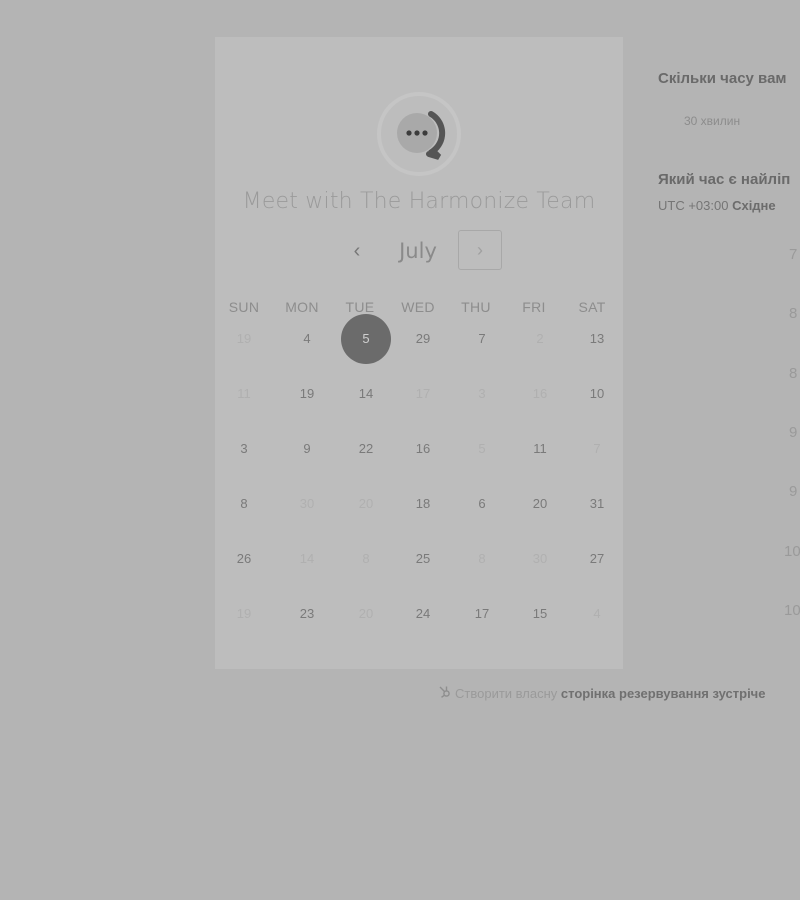 The height and width of the screenshot is (900, 800). What do you see at coordinates (366, 449) in the screenshot?
I see `calendar-day: 22` at bounding box center [366, 449].